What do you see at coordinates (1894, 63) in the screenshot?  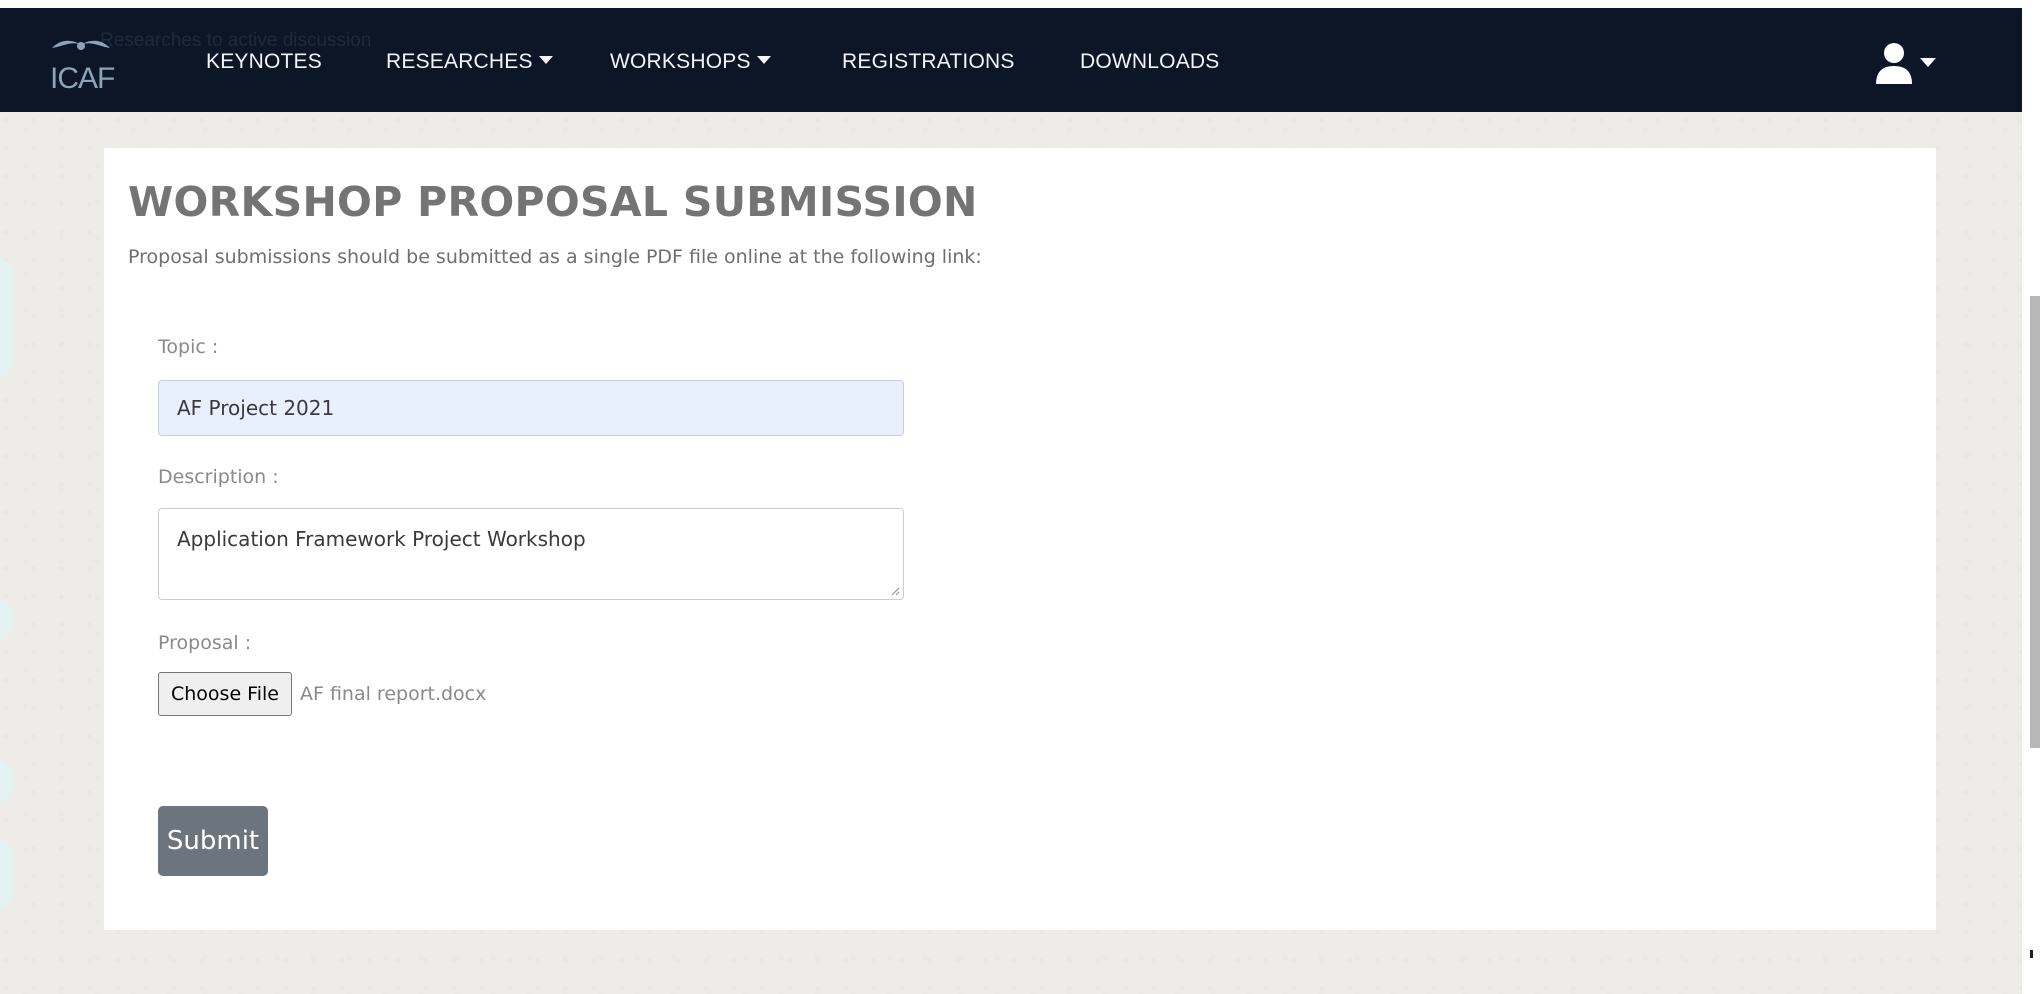 I see `user-icon` at bounding box center [1894, 63].